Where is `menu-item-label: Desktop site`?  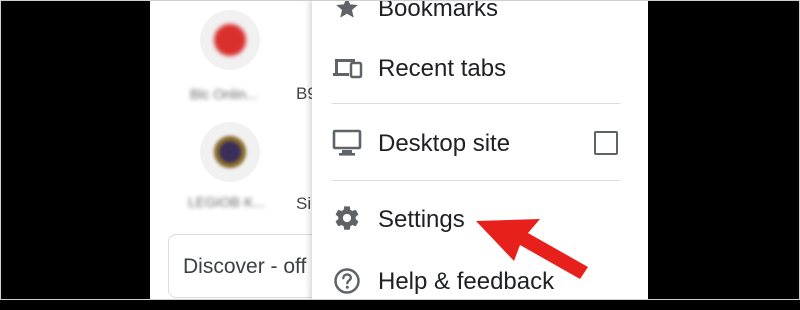
menu-item-label: Desktop site is located at coordinates (444, 143).